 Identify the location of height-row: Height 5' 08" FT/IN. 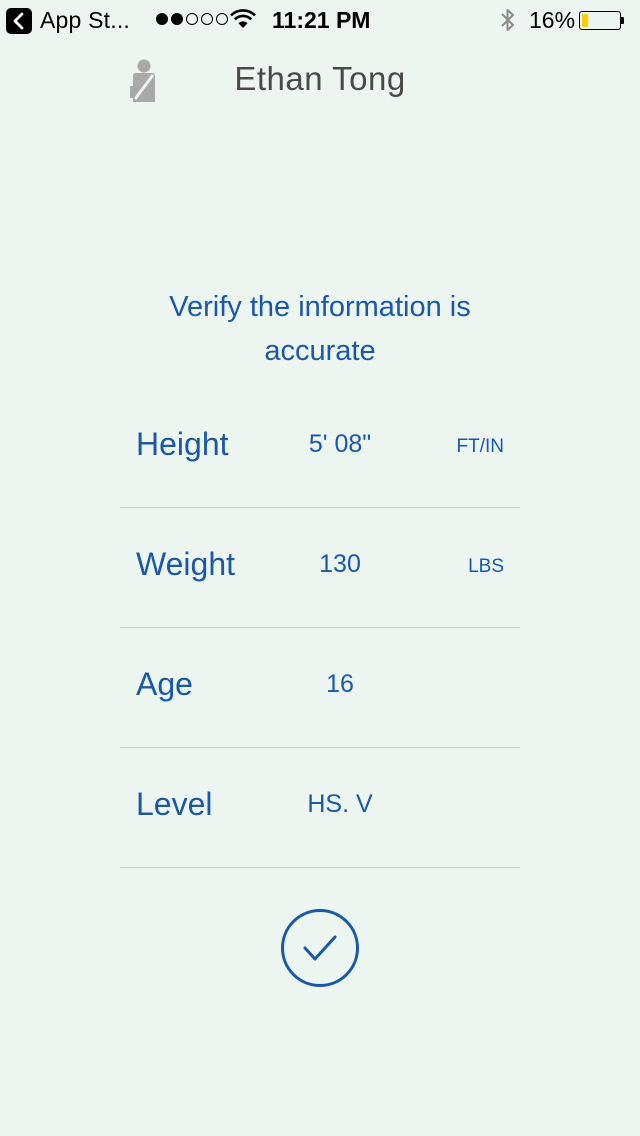
(320, 448).